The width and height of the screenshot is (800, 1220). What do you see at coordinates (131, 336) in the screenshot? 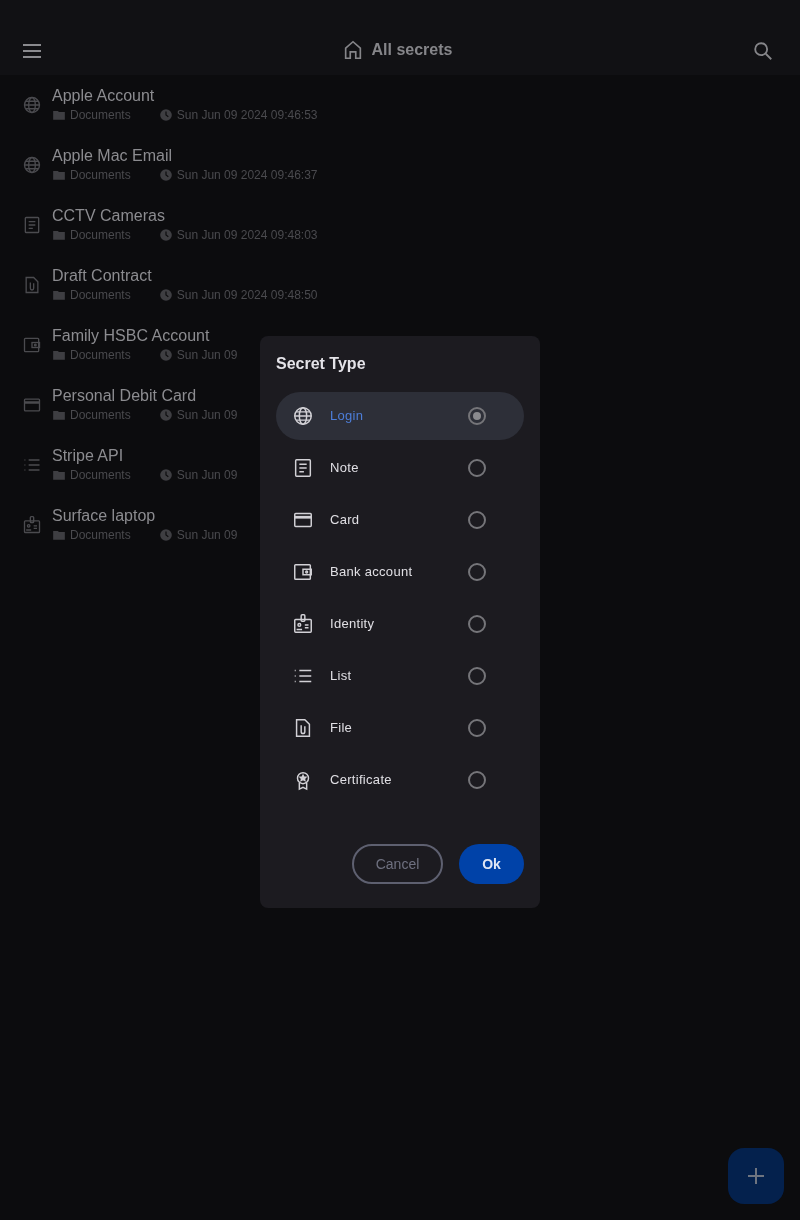
I see `secret-name: Family HSBC Account` at bounding box center [131, 336].